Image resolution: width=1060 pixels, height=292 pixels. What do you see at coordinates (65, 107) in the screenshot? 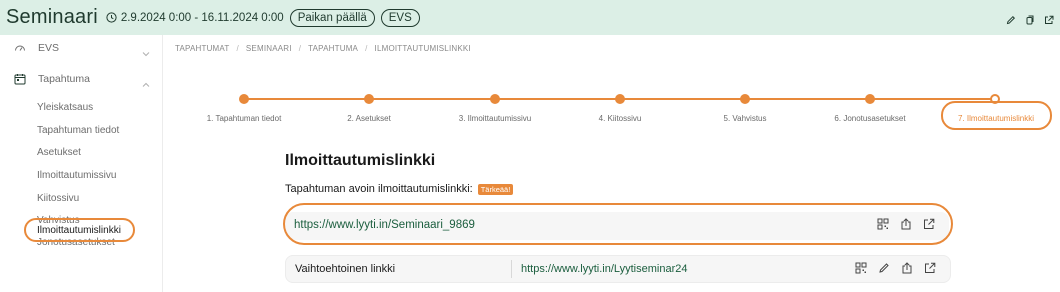
I see `sidebar-item-yleiskatsaus: Yleiskatsaus` at bounding box center [65, 107].